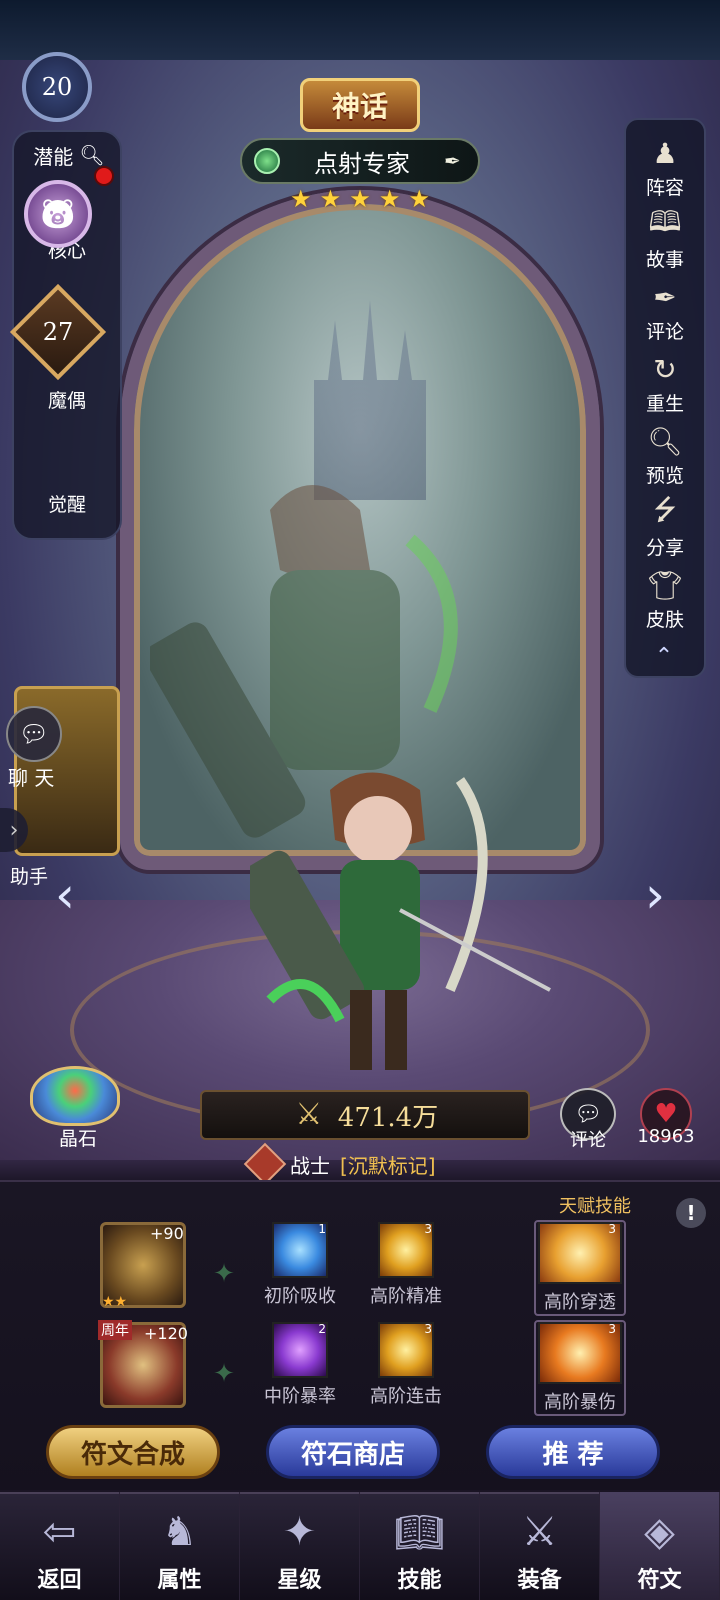 This screenshot has height=1600, width=720. I want to click on skin-button: 👕︎ 皮肤, so click(665, 596).